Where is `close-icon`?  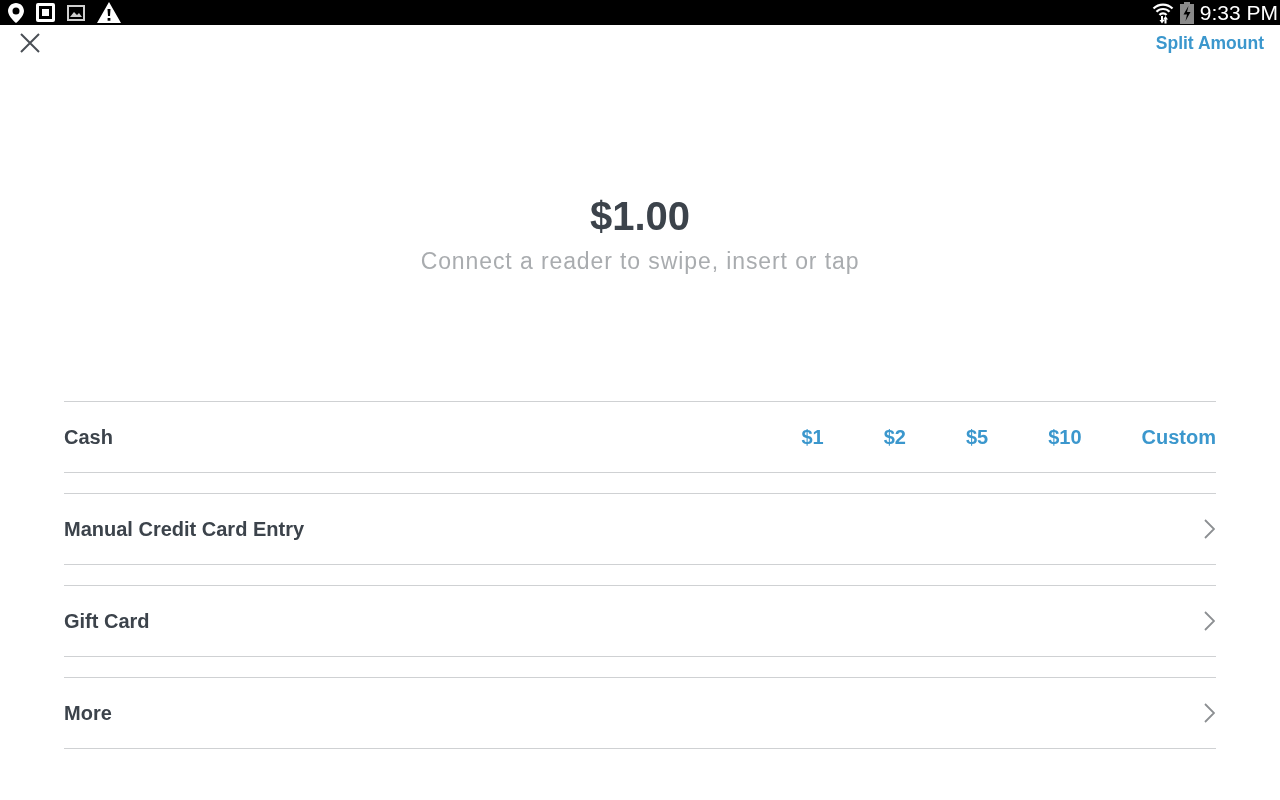 close-icon is located at coordinates (30, 43).